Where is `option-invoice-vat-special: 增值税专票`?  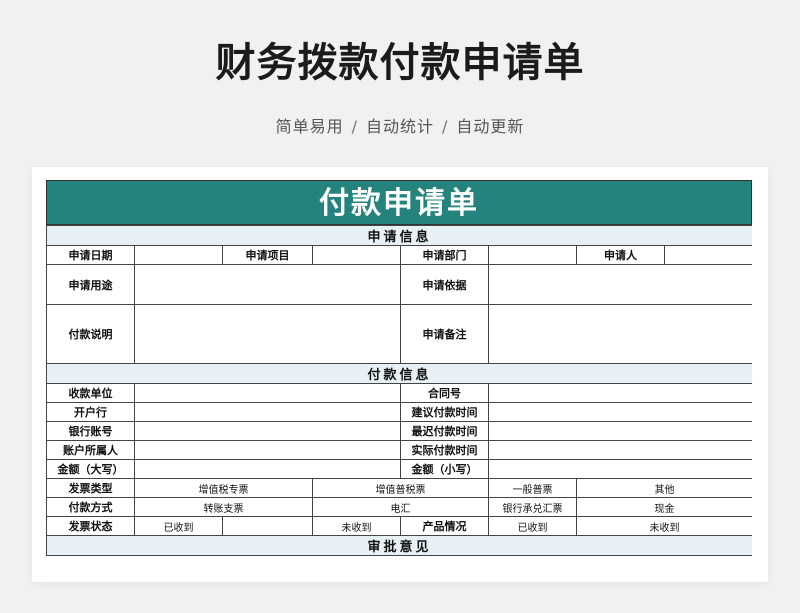 option-invoice-vat-special: 增值税专票 is located at coordinates (223, 488).